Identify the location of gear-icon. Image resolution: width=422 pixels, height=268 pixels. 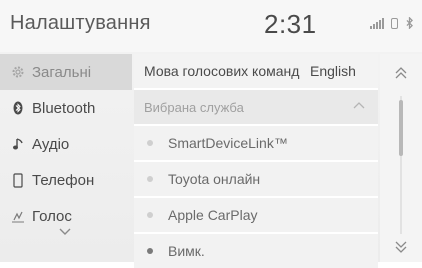
(18, 72).